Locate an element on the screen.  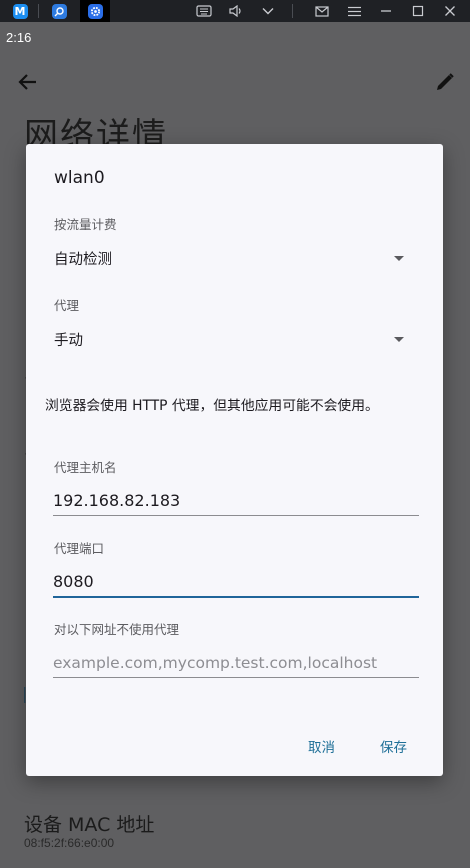
mac-address-value: 08:f5:2f:66:e0:00 is located at coordinates (69, 843).